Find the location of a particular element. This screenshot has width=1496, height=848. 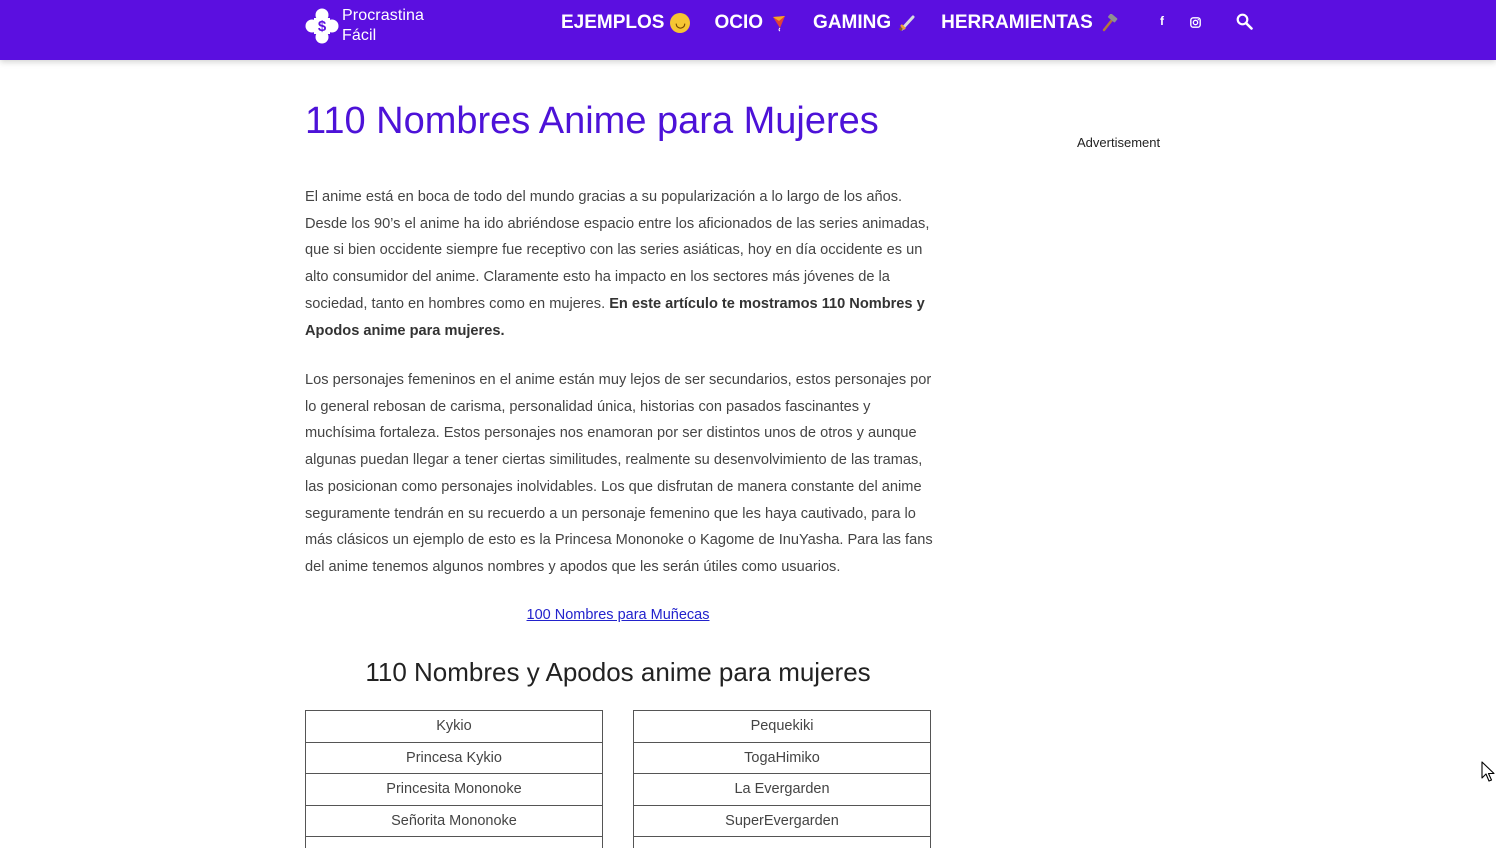

table-cell: Kykio is located at coordinates (454, 726).